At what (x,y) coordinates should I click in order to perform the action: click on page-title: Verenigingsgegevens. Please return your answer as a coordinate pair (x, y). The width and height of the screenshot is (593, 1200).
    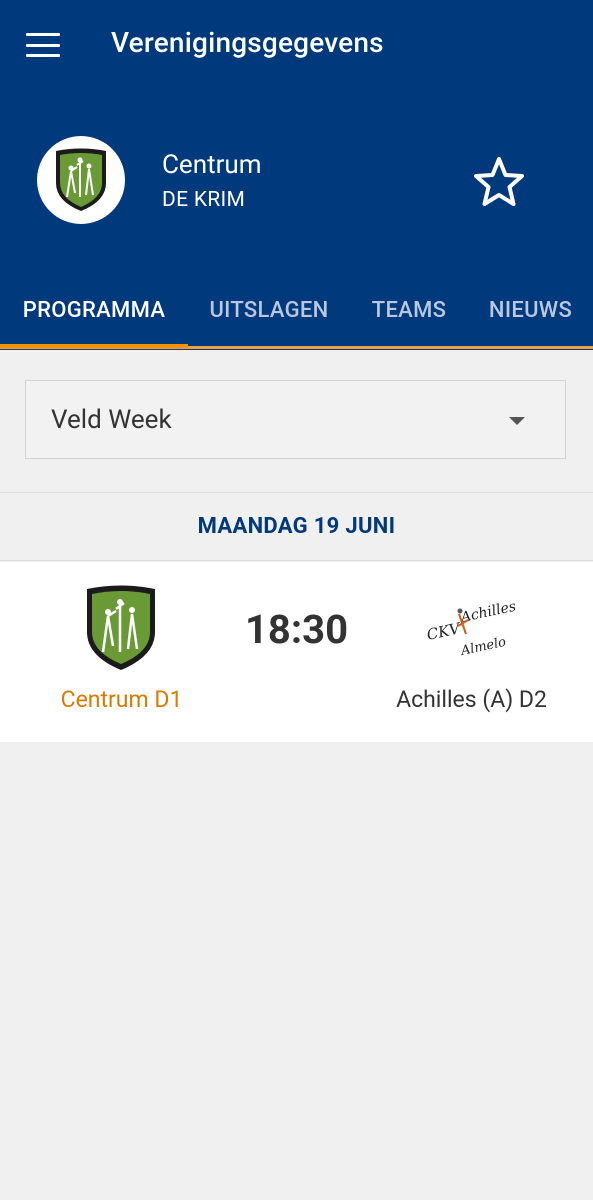
    Looking at the image, I should click on (247, 42).